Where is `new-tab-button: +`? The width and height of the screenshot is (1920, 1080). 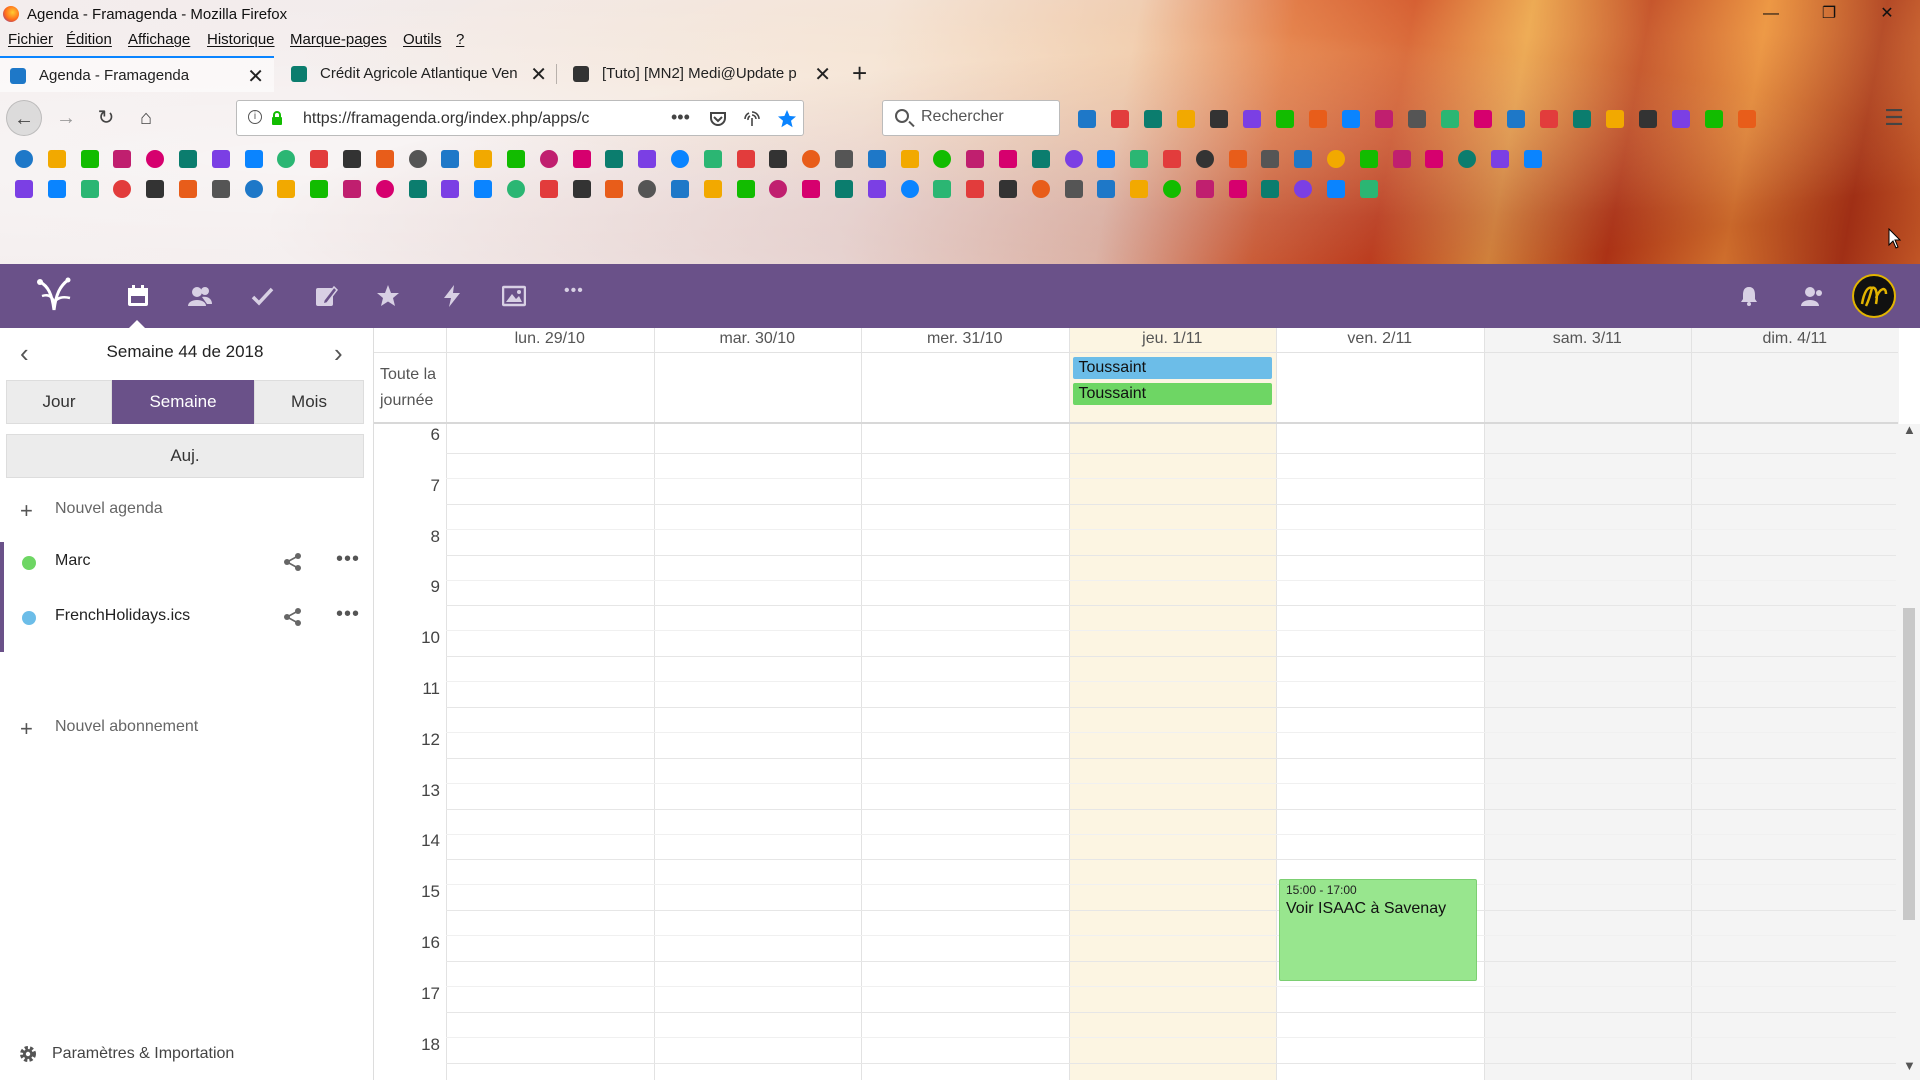
new-tab-button: + is located at coordinates (859, 73).